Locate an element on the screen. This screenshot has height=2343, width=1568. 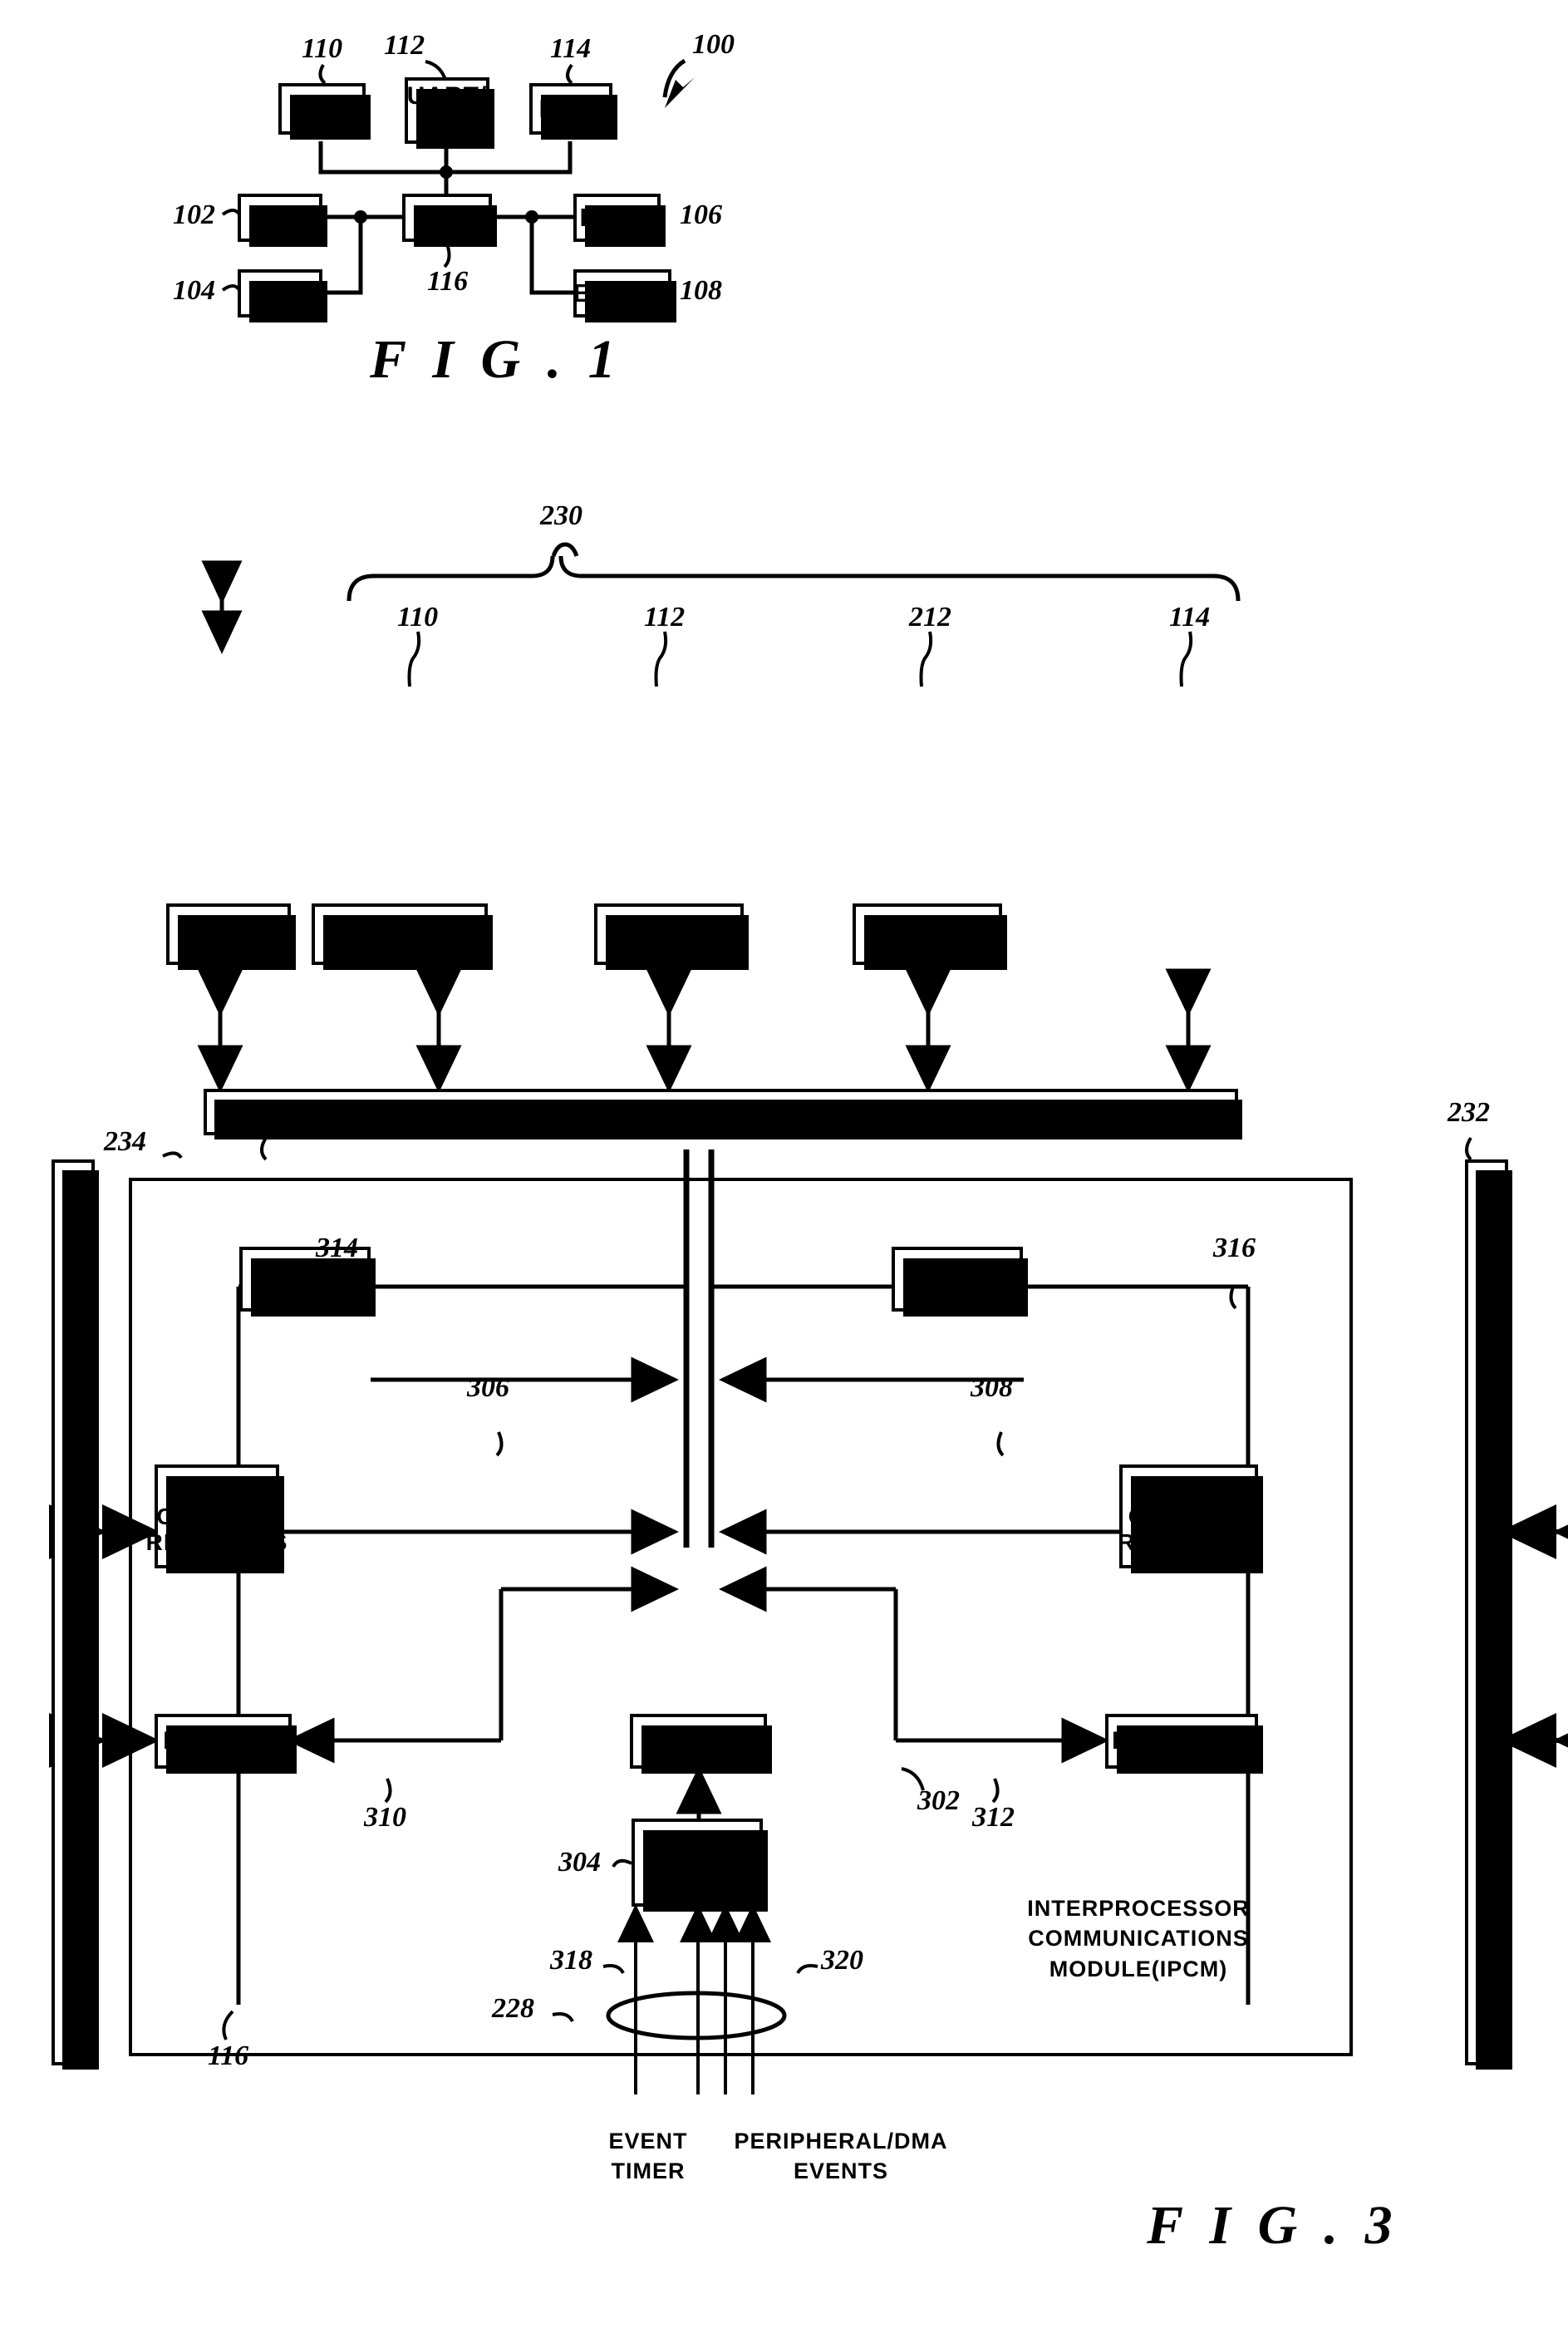
fig3-block-risc: RISC is located at coordinates (701, 1744).